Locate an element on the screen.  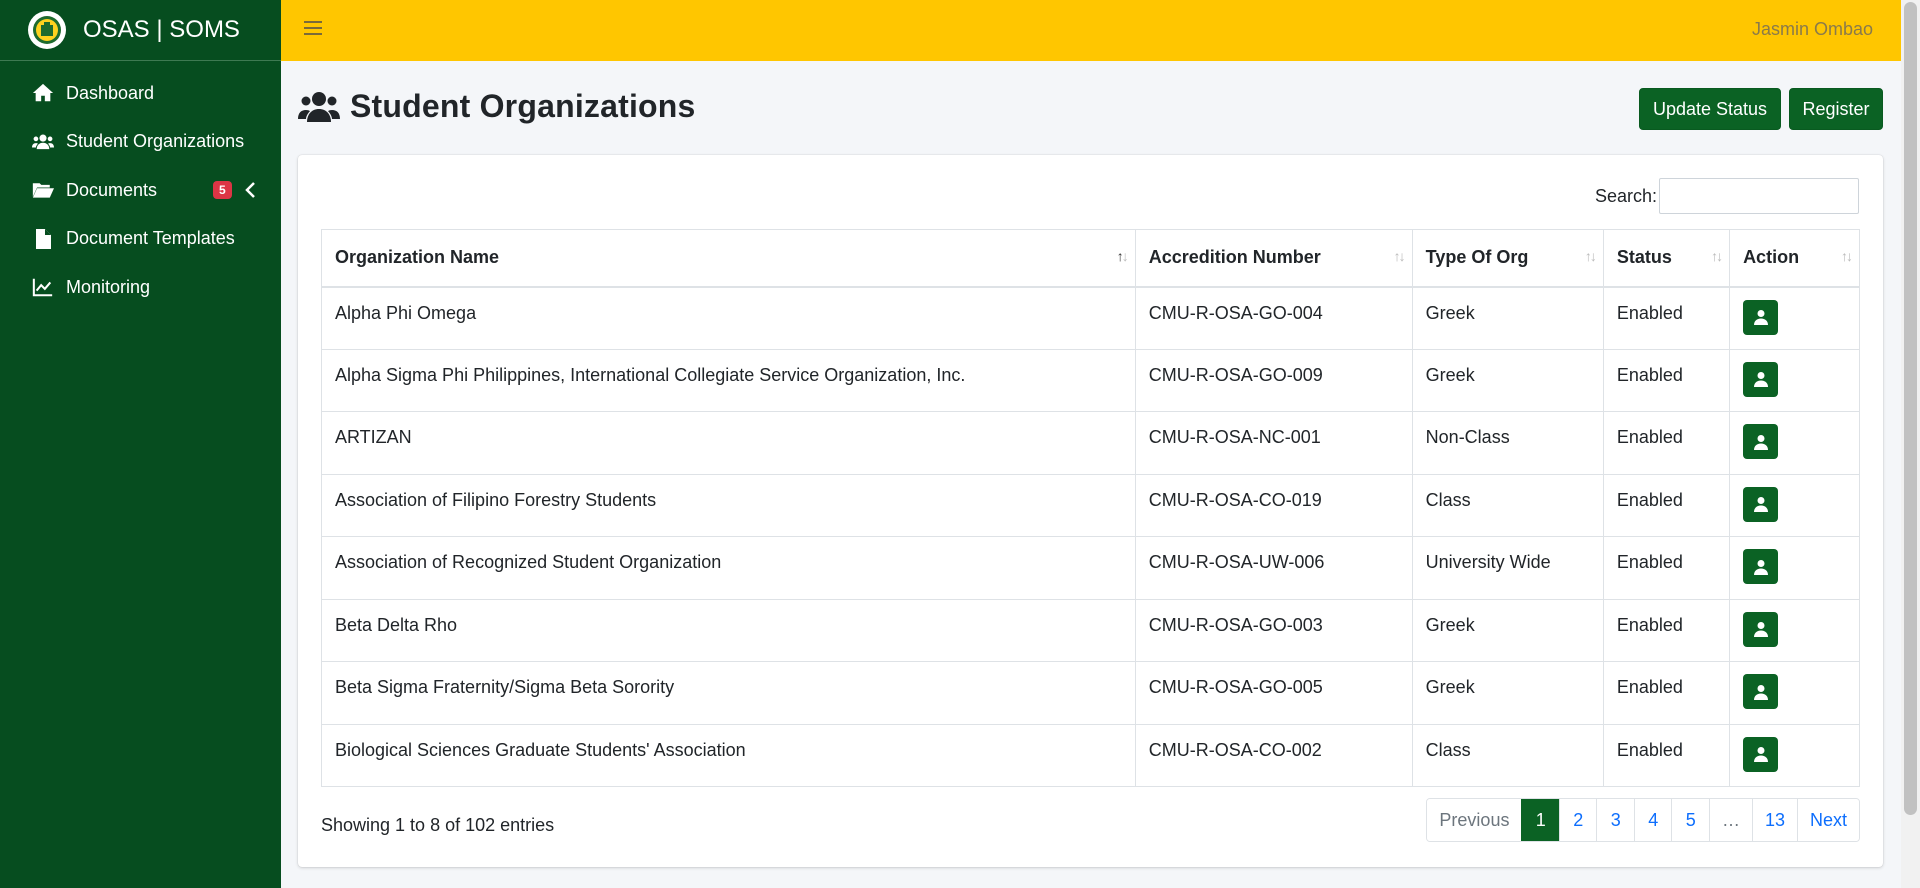
menu-toggle-icon is located at coordinates (313, 29).